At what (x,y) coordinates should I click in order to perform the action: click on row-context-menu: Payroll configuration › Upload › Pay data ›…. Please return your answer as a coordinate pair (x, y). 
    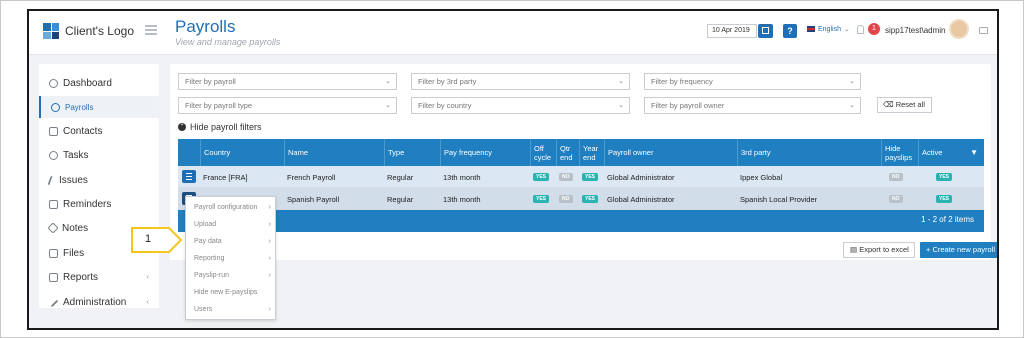
    Looking at the image, I should click on (230, 258).